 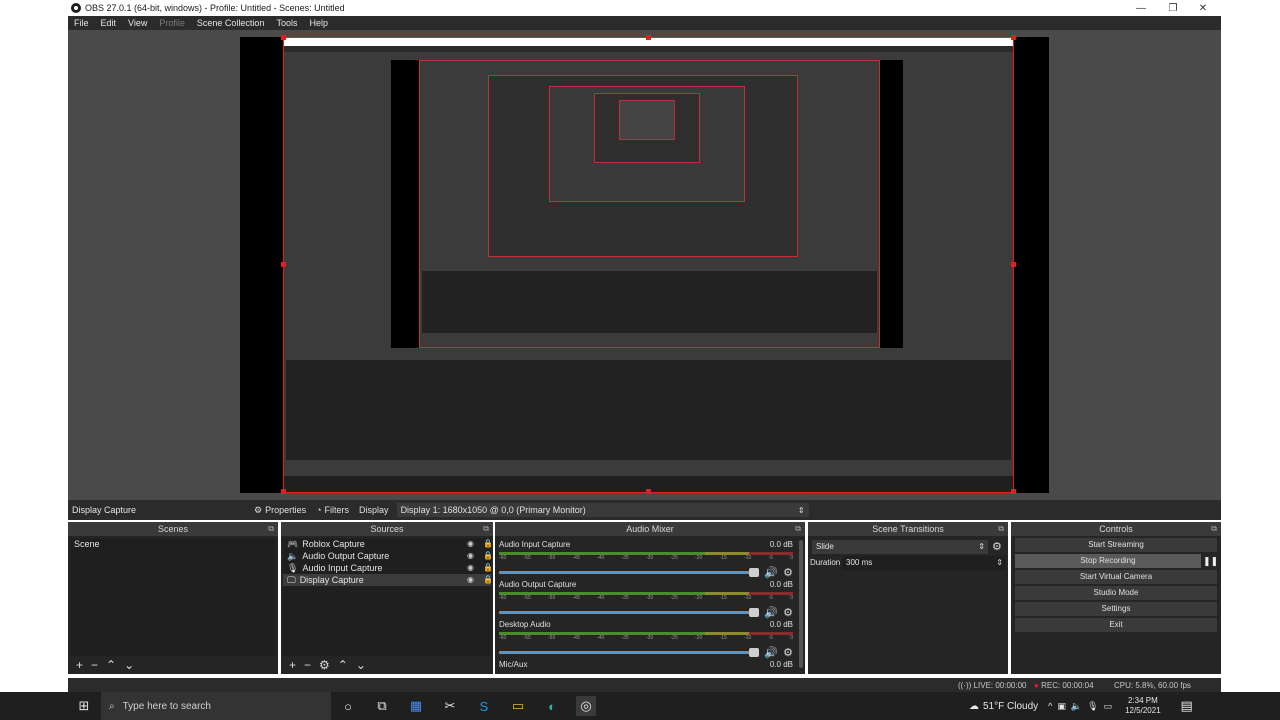 I want to click on menu-view: View, so click(x=137, y=23).